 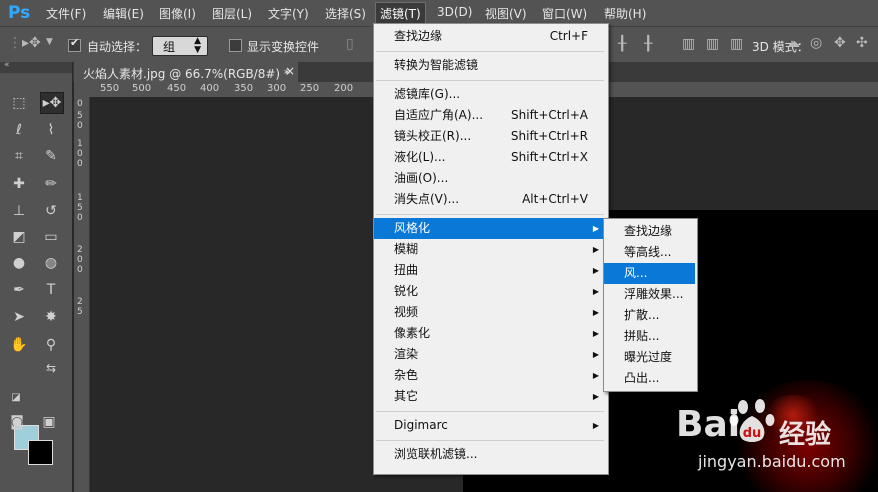 I want to click on filter-menu-item-label: 扭曲, so click(x=406, y=270).